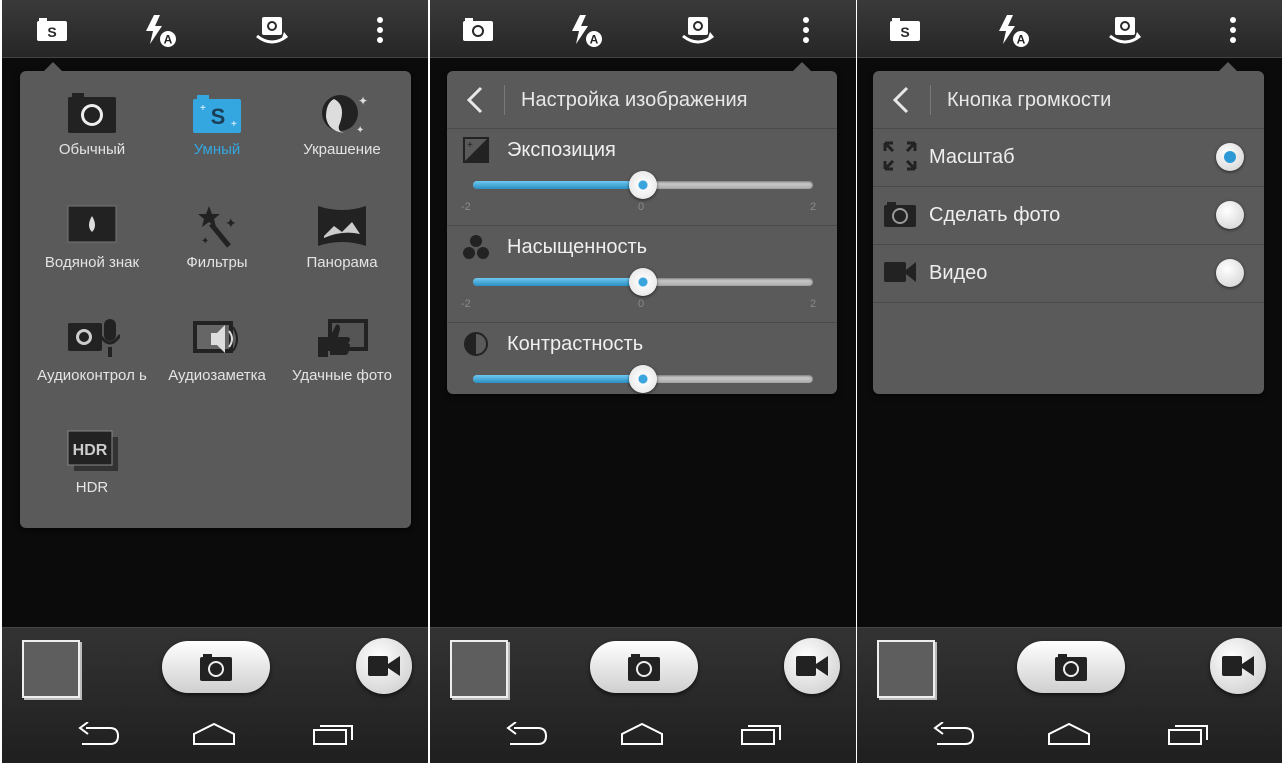 The height and width of the screenshot is (763, 1284). I want to click on mode-watermark: Водяной знак, so click(92, 236).